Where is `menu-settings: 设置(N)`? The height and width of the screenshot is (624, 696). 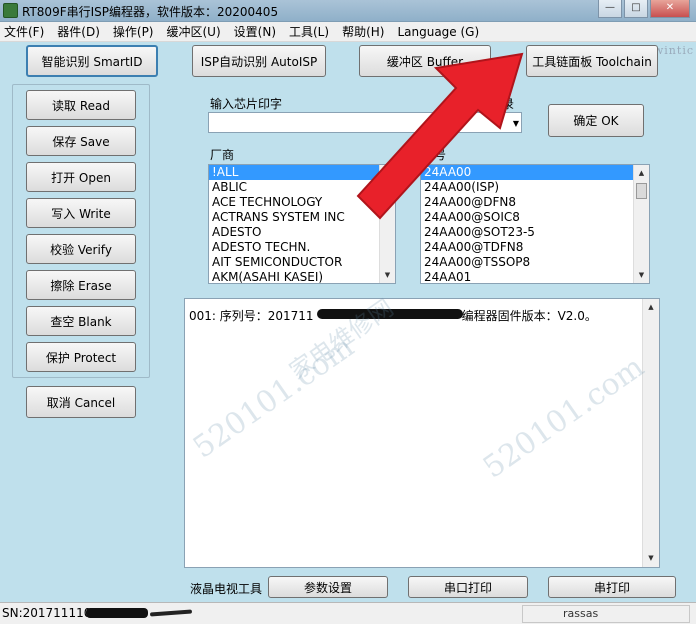 menu-settings: 设置(N) is located at coordinates (257, 31).